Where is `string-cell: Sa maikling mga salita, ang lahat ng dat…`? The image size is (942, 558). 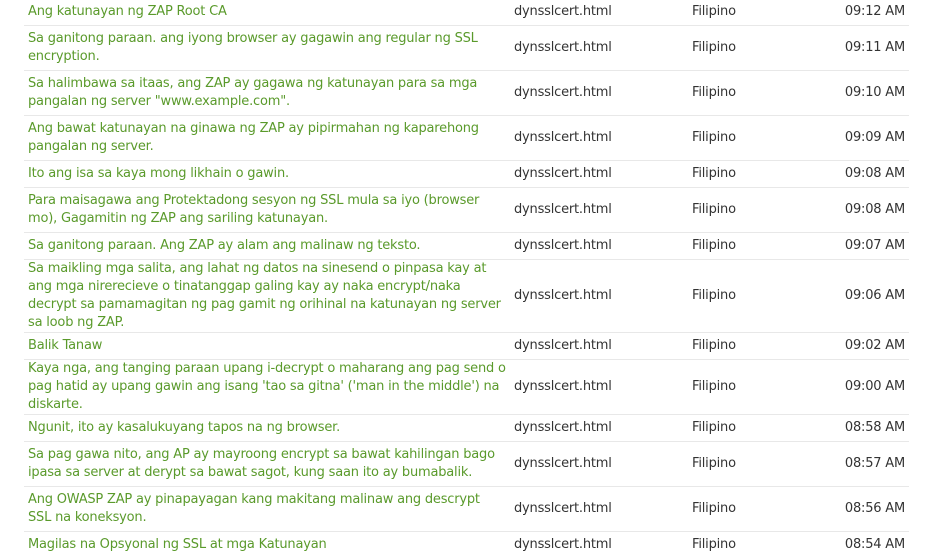 string-cell: Sa maikling mga salita, ang lahat ng dat… is located at coordinates (267, 296).